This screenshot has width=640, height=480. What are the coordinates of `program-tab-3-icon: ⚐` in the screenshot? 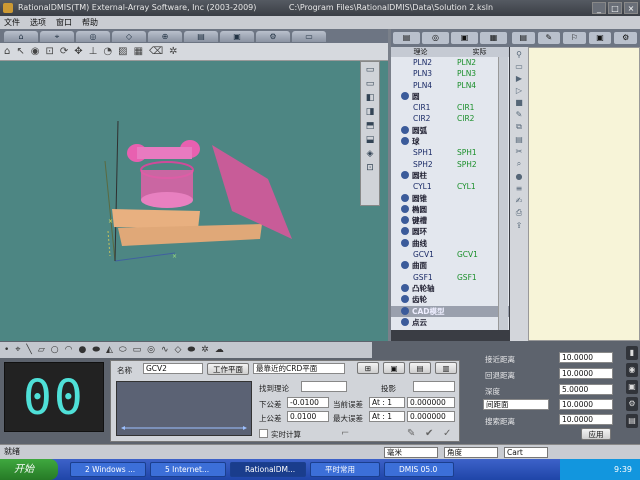 It's located at (574, 38).